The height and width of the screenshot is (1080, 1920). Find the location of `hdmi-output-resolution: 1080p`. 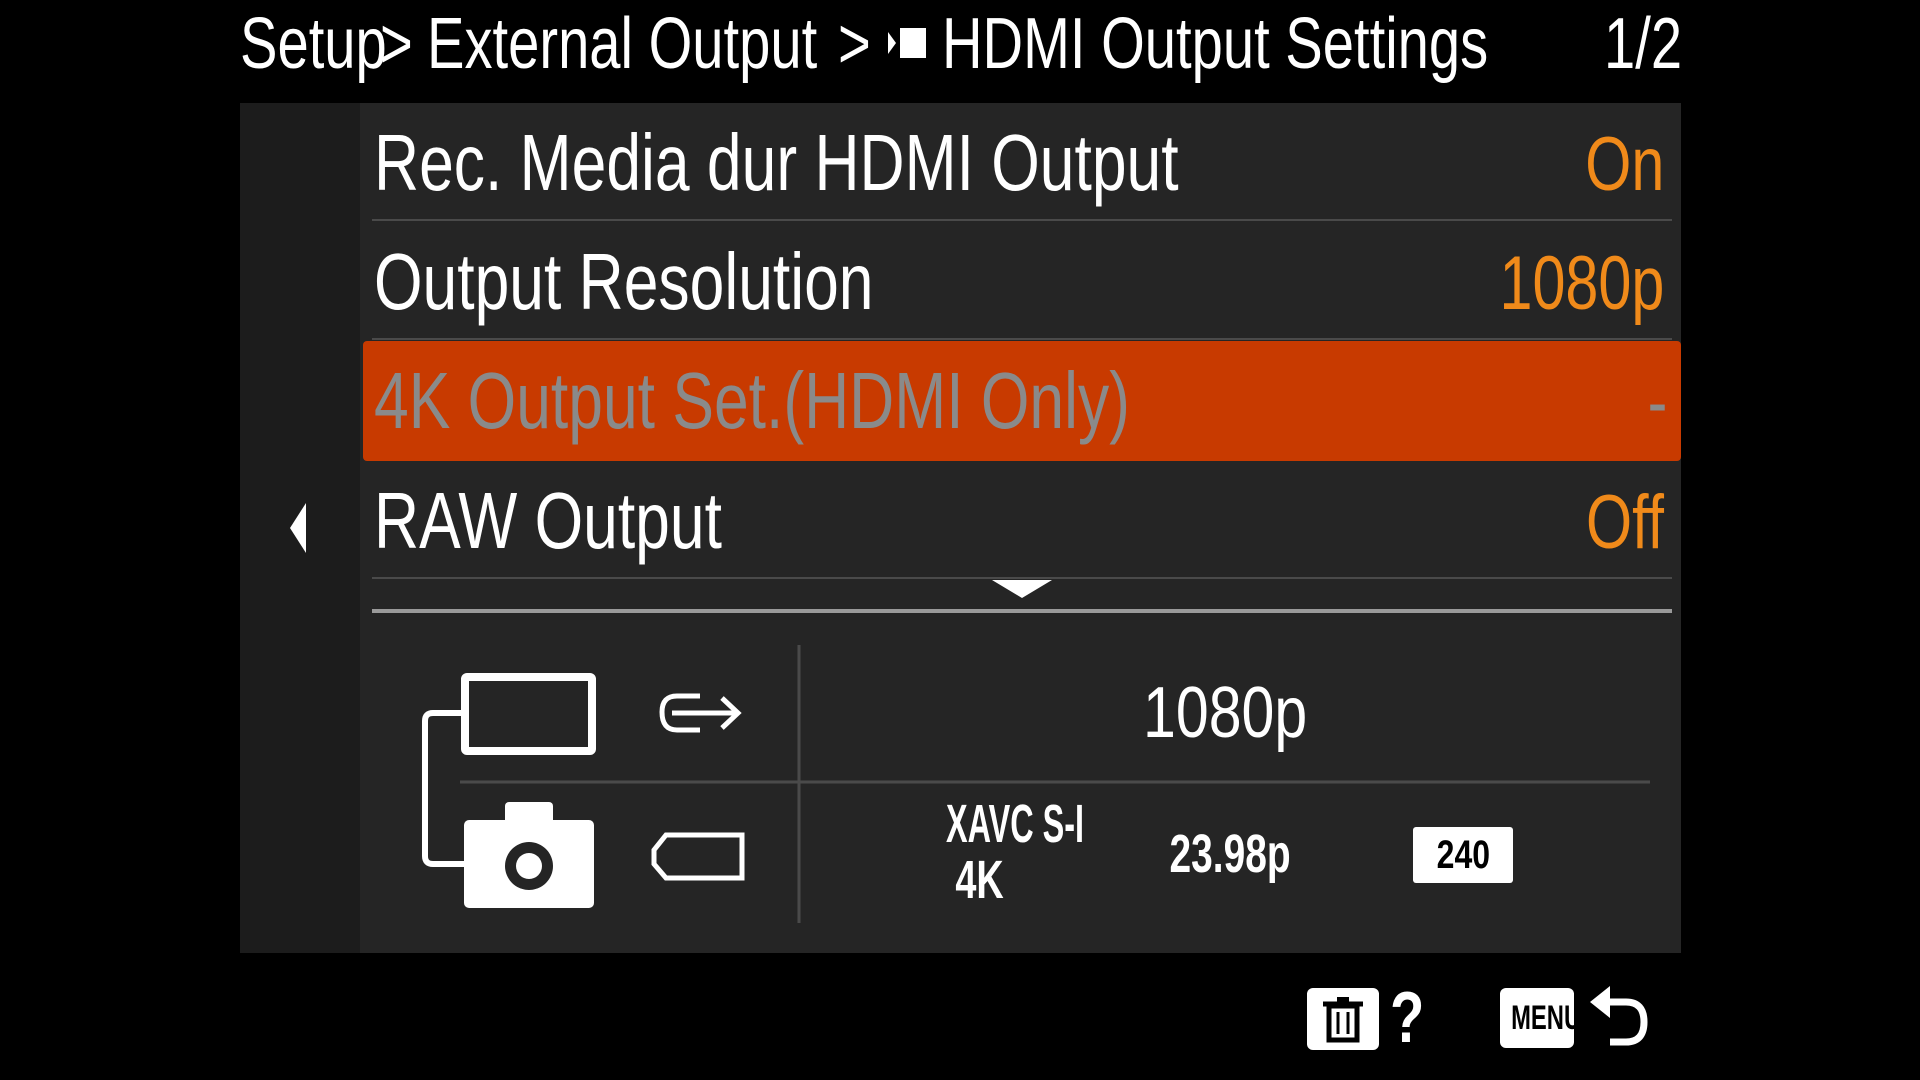

hdmi-output-resolution: 1080p is located at coordinates (1225, 713).